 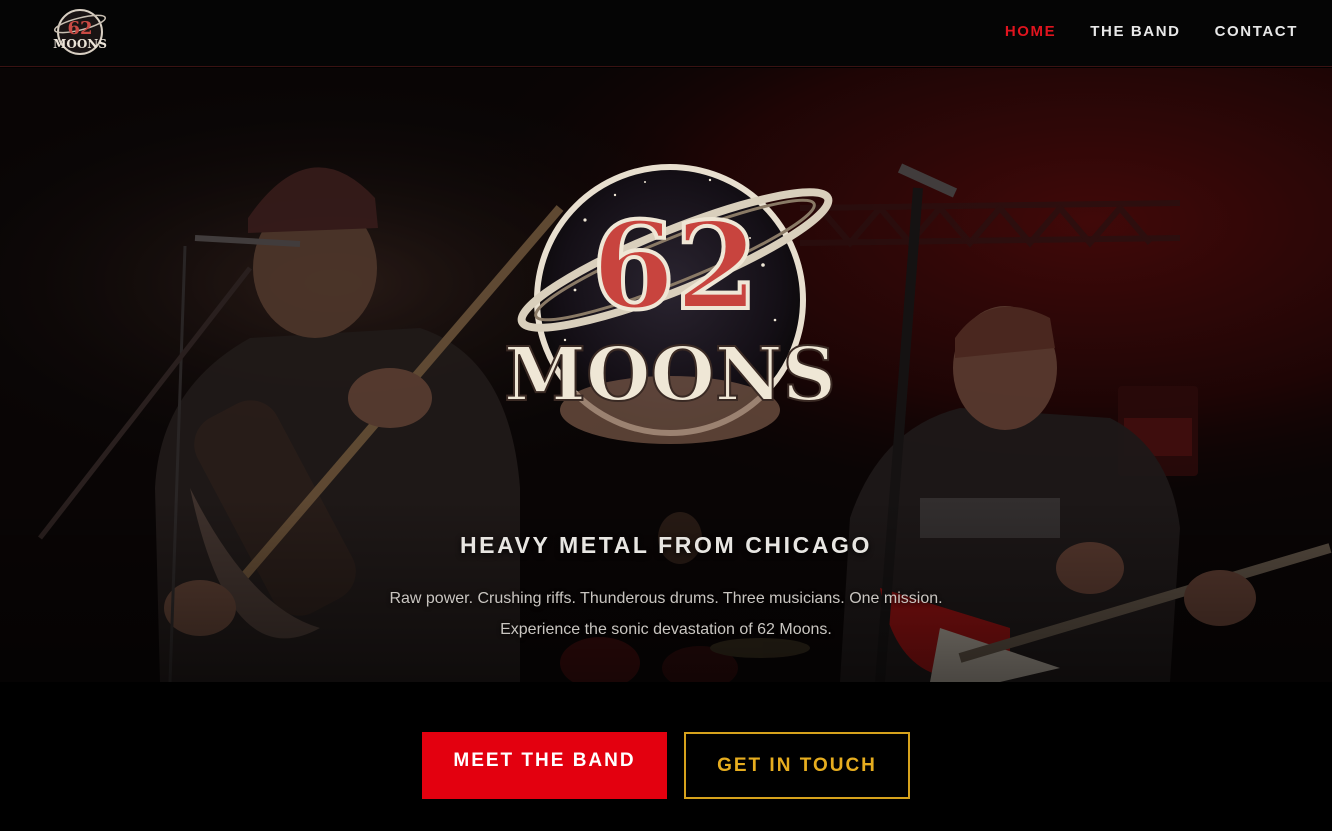 I want to click on hero-tagline: HEAVY METAL FROM CHICAGO, so click(x=666, y=545).